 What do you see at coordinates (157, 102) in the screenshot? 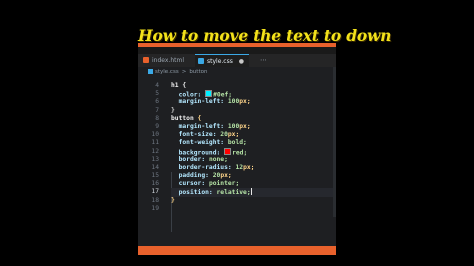
I see `line-number: 6` at bounding box center [157, 102].